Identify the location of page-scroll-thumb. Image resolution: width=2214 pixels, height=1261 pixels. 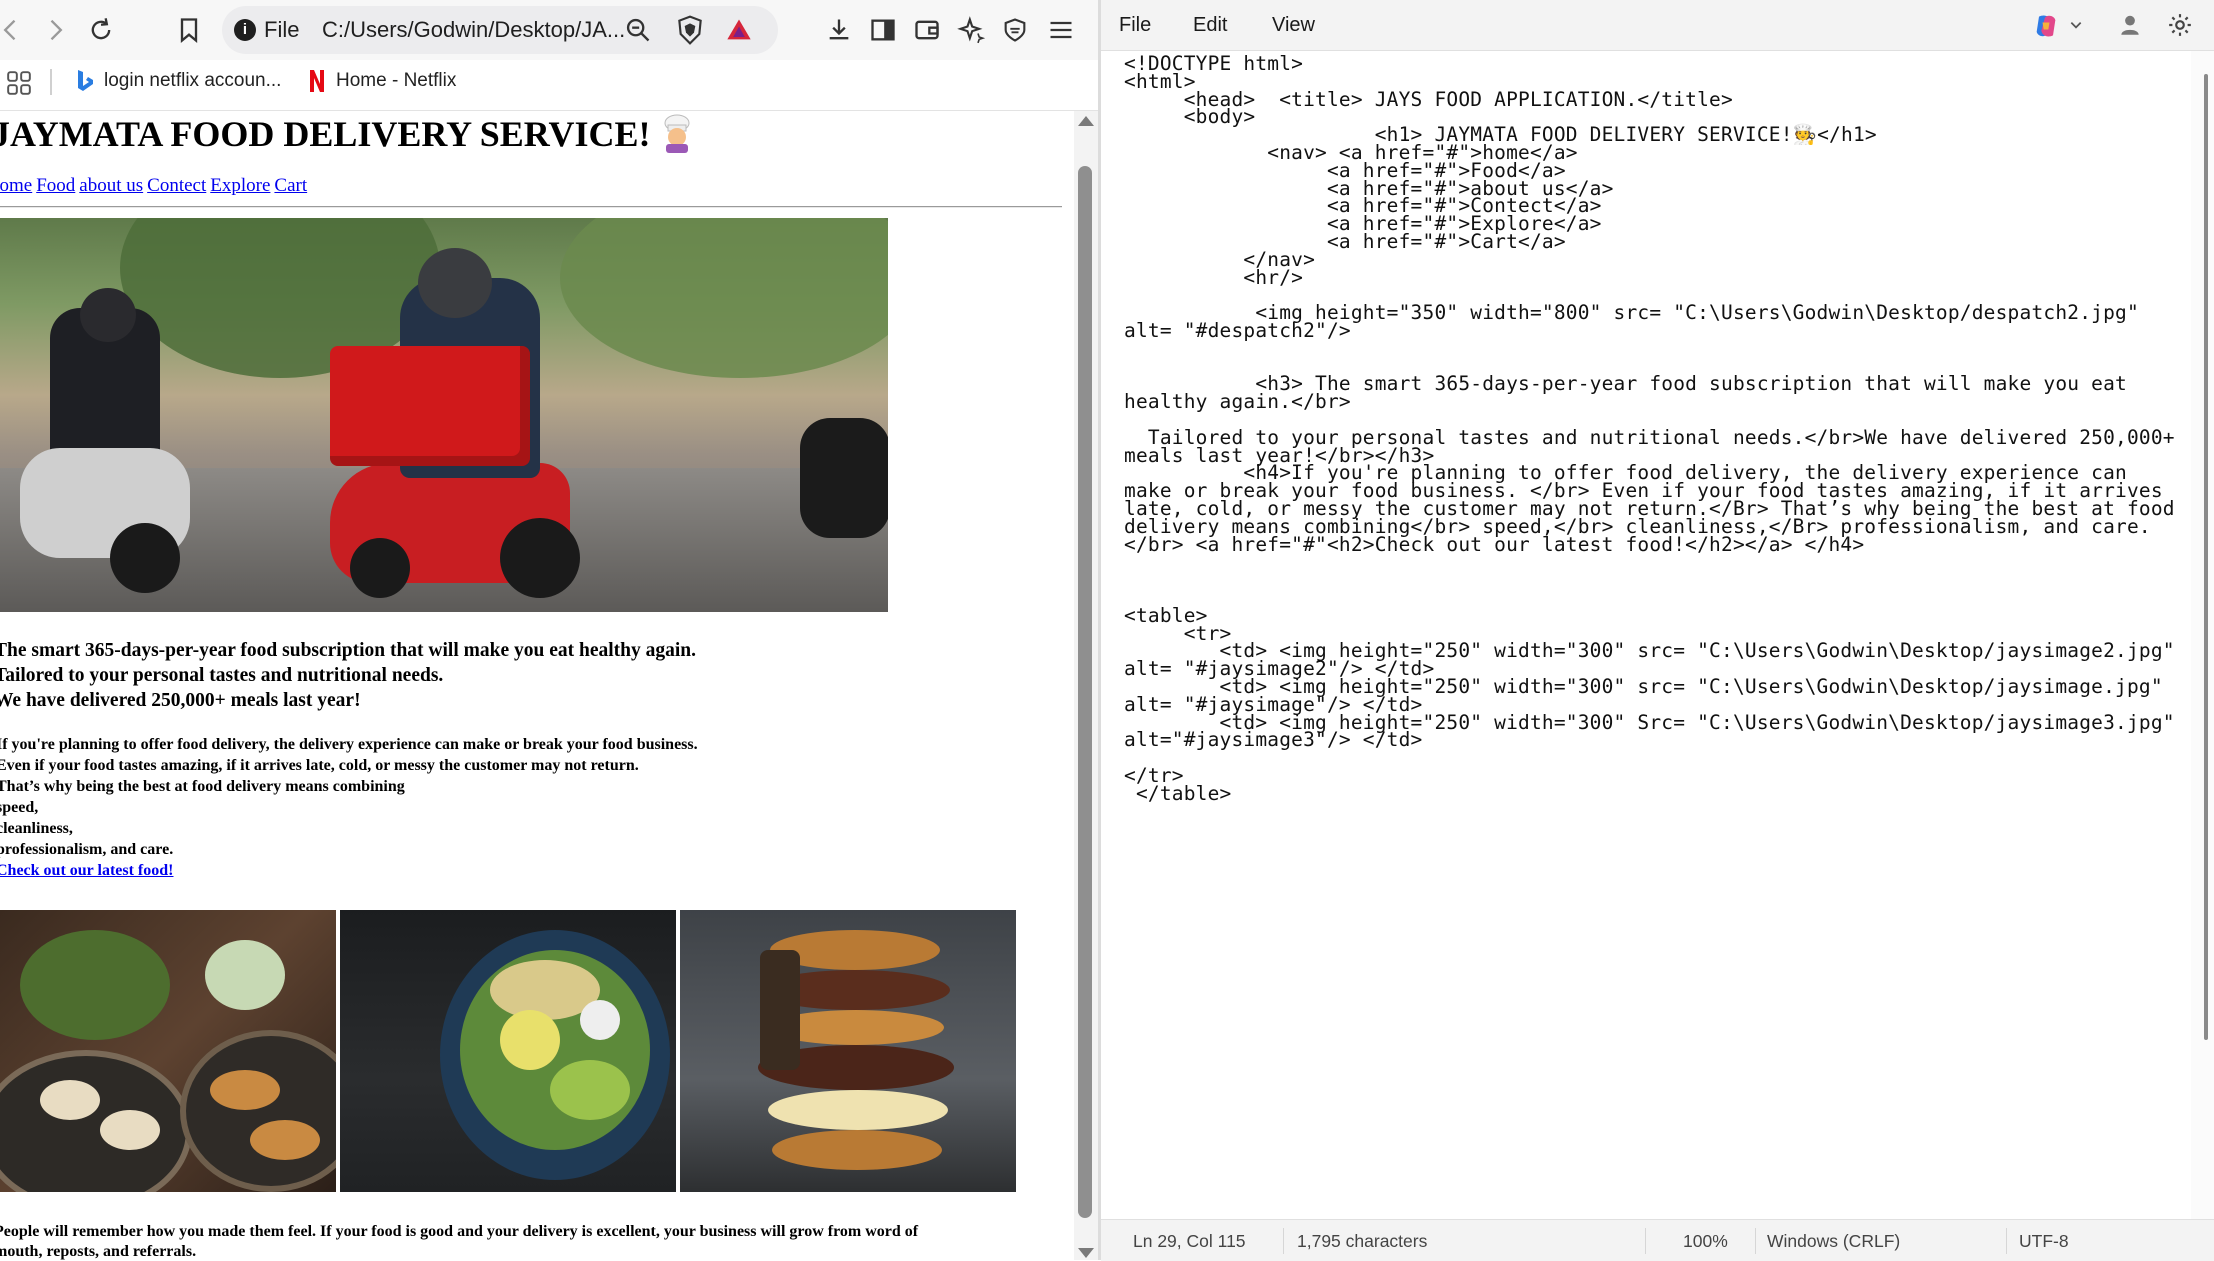
(1085, 692).